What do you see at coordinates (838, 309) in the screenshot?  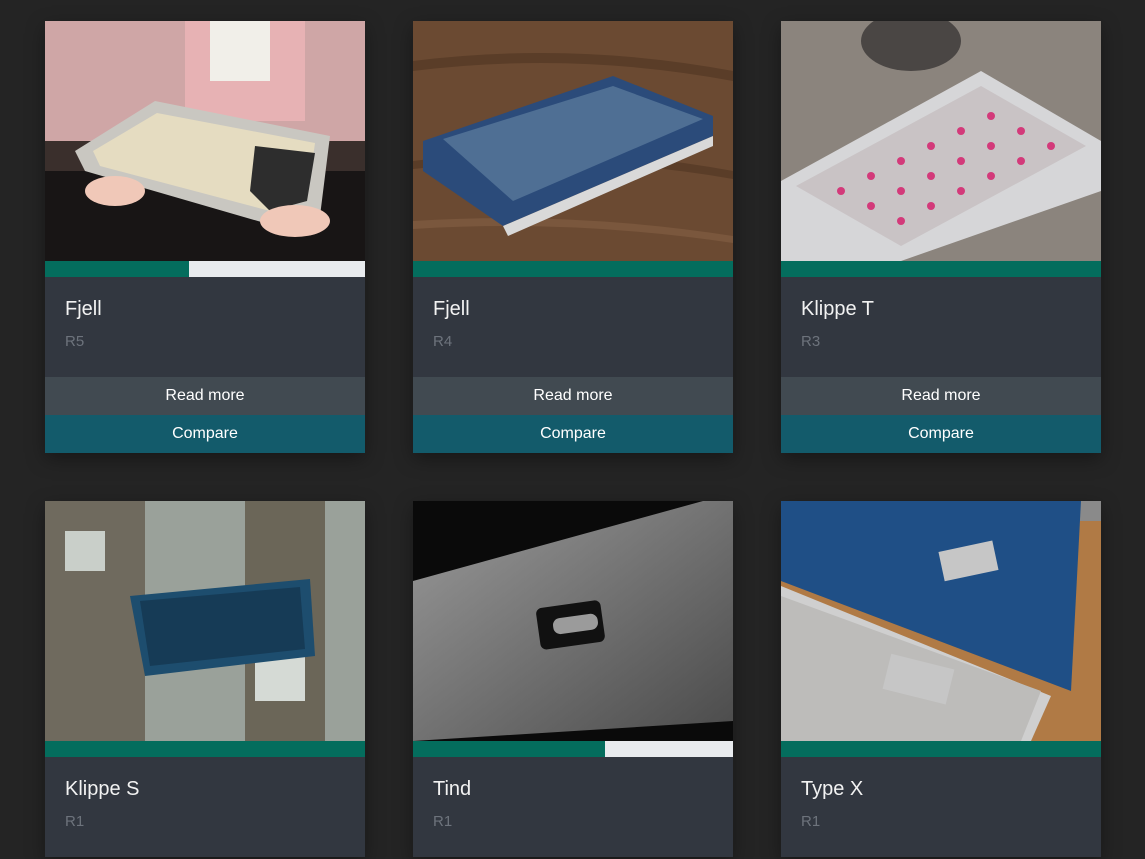 I see `product-title: Klippe T` at bounding box center [838, 309].